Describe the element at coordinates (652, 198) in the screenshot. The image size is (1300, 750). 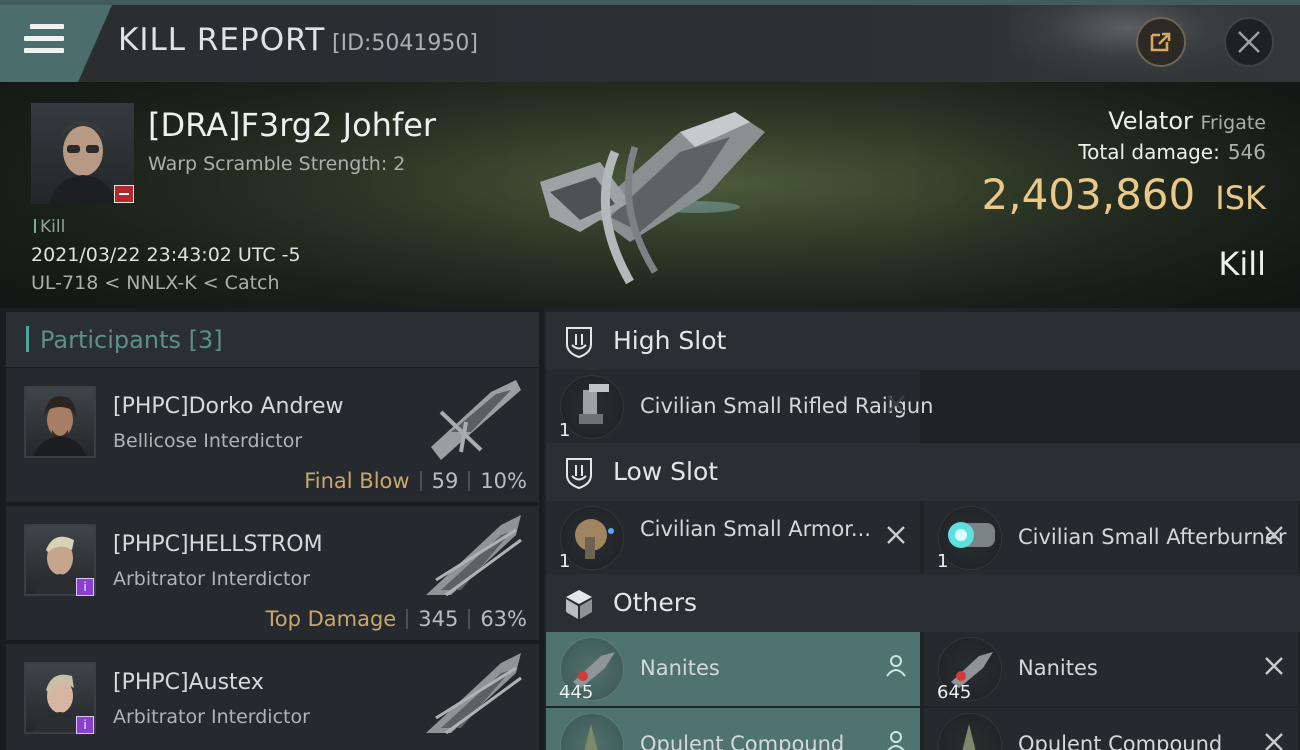
I see `victim-ship-image` at that location.